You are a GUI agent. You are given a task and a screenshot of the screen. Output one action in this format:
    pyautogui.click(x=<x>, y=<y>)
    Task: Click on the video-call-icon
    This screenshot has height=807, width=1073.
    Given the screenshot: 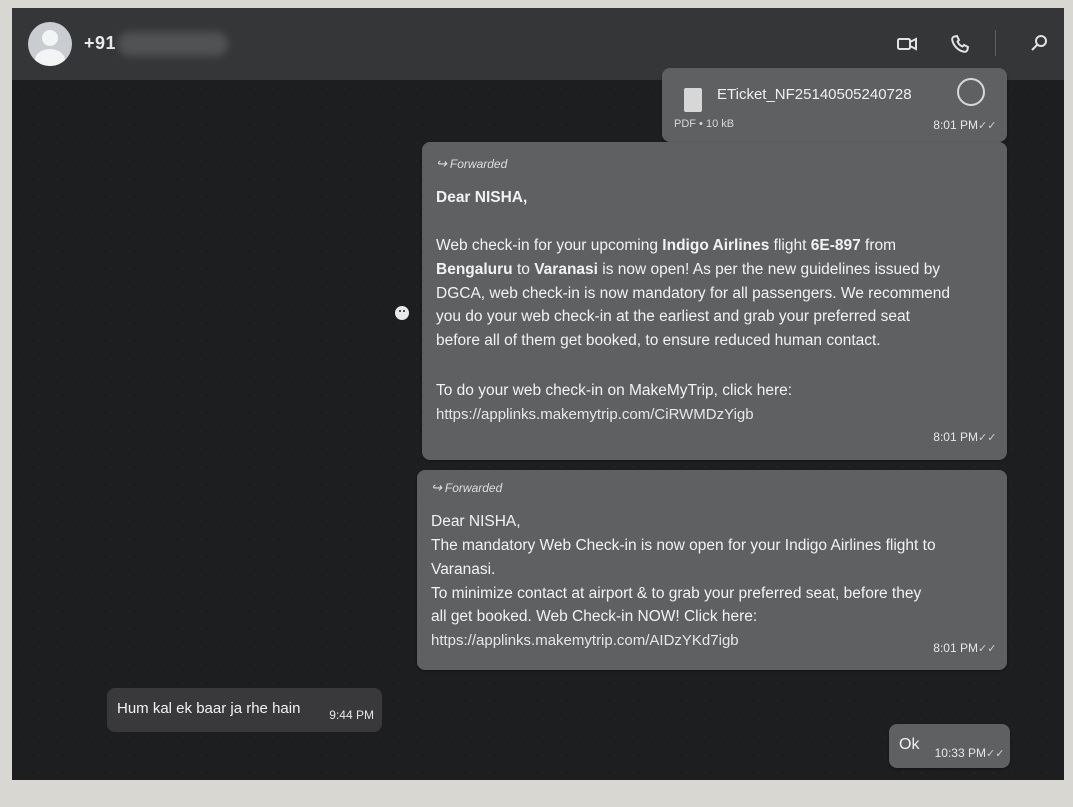 What is the action you would take?
    pyautogui.click(x=907, y=44)
    